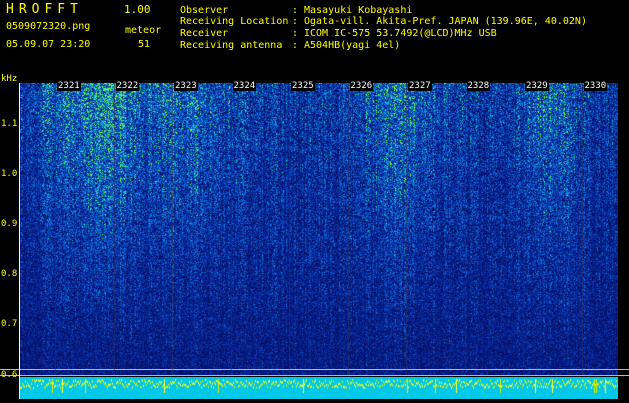  What do you see at coordinates (9, 124) in the screenshot?
I see `y-axis-label: 1.1` at bounding box center [9, 124].